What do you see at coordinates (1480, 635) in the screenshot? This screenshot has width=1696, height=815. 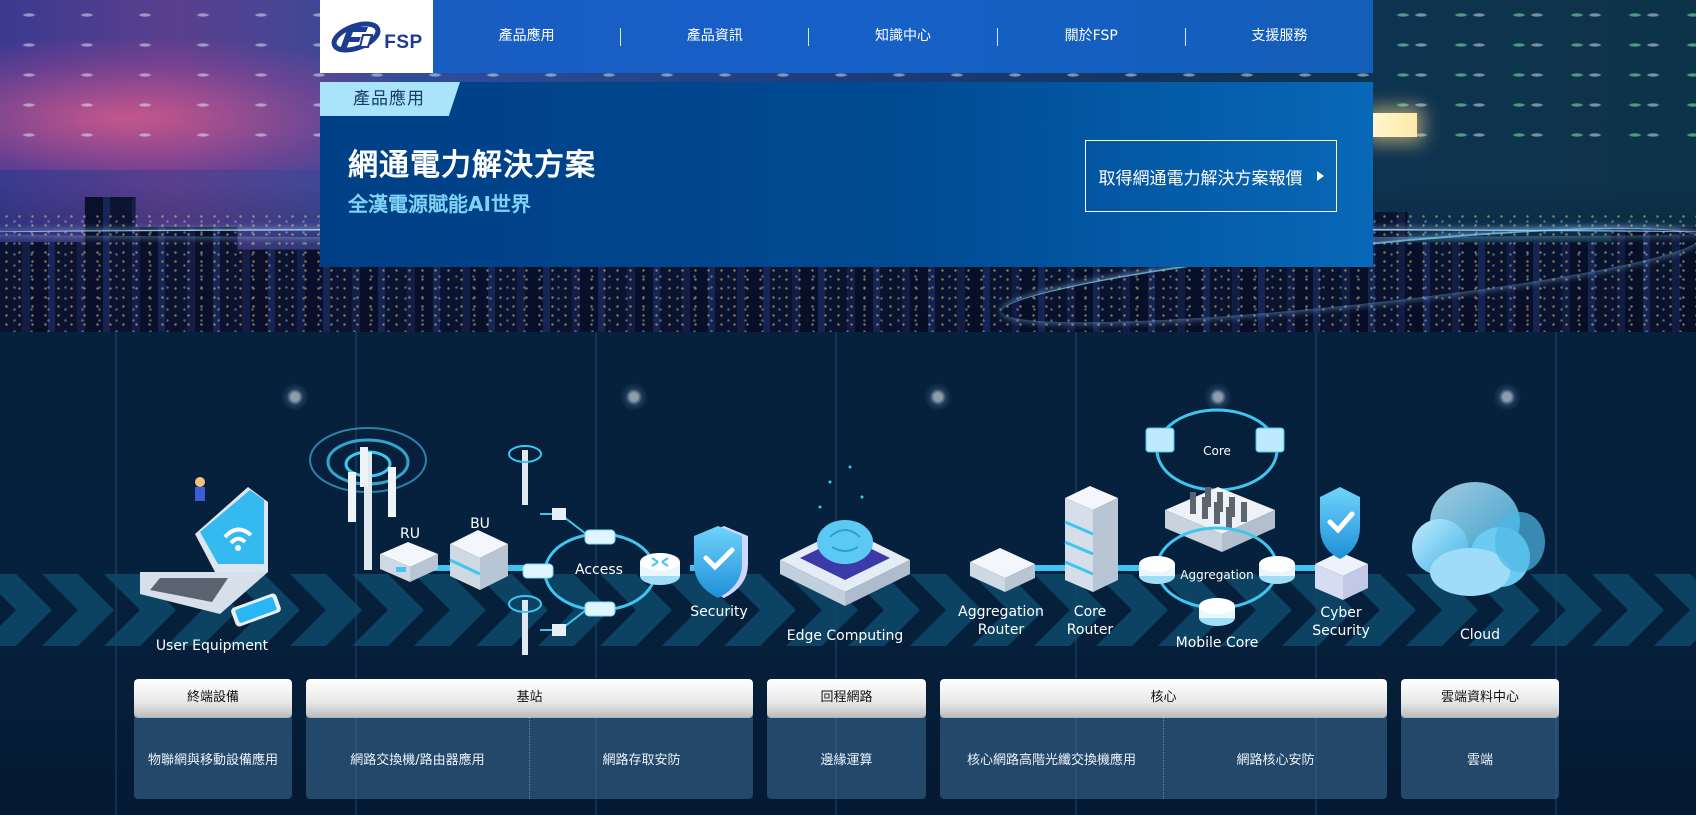 I see `label-cloud: Cloud` at bounding box center [1480, 635].